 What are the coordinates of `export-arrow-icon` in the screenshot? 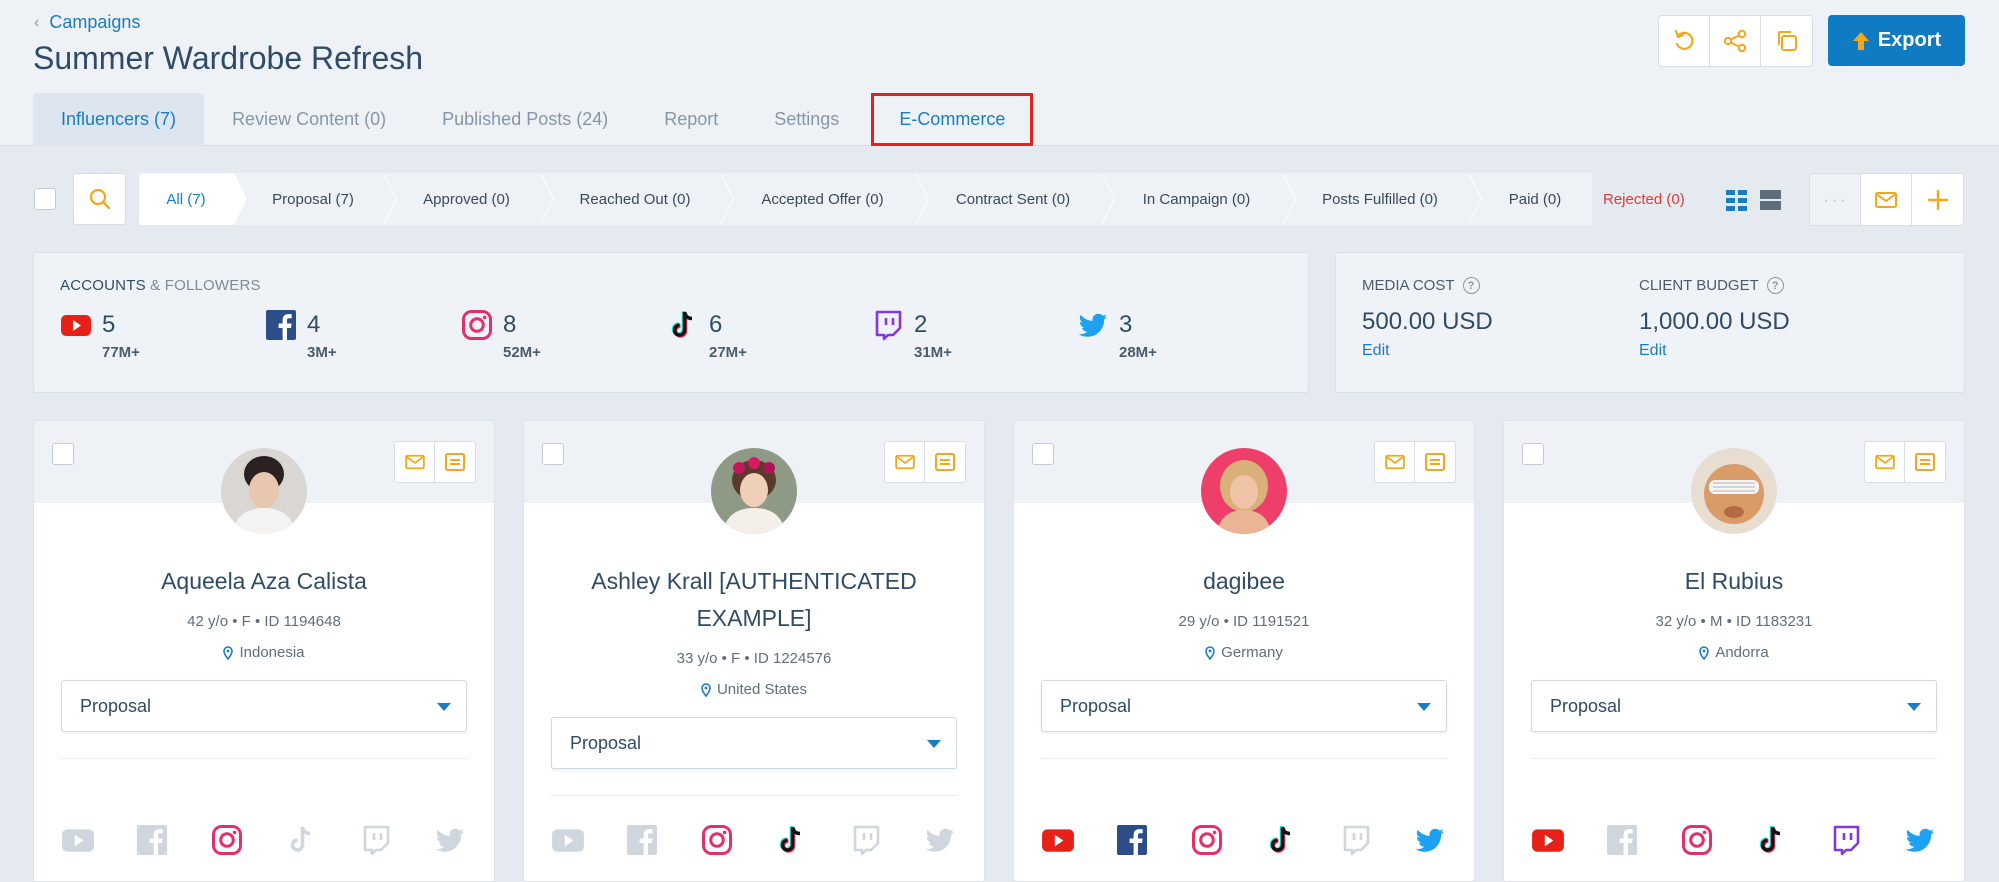 It's located at (1860, 40).